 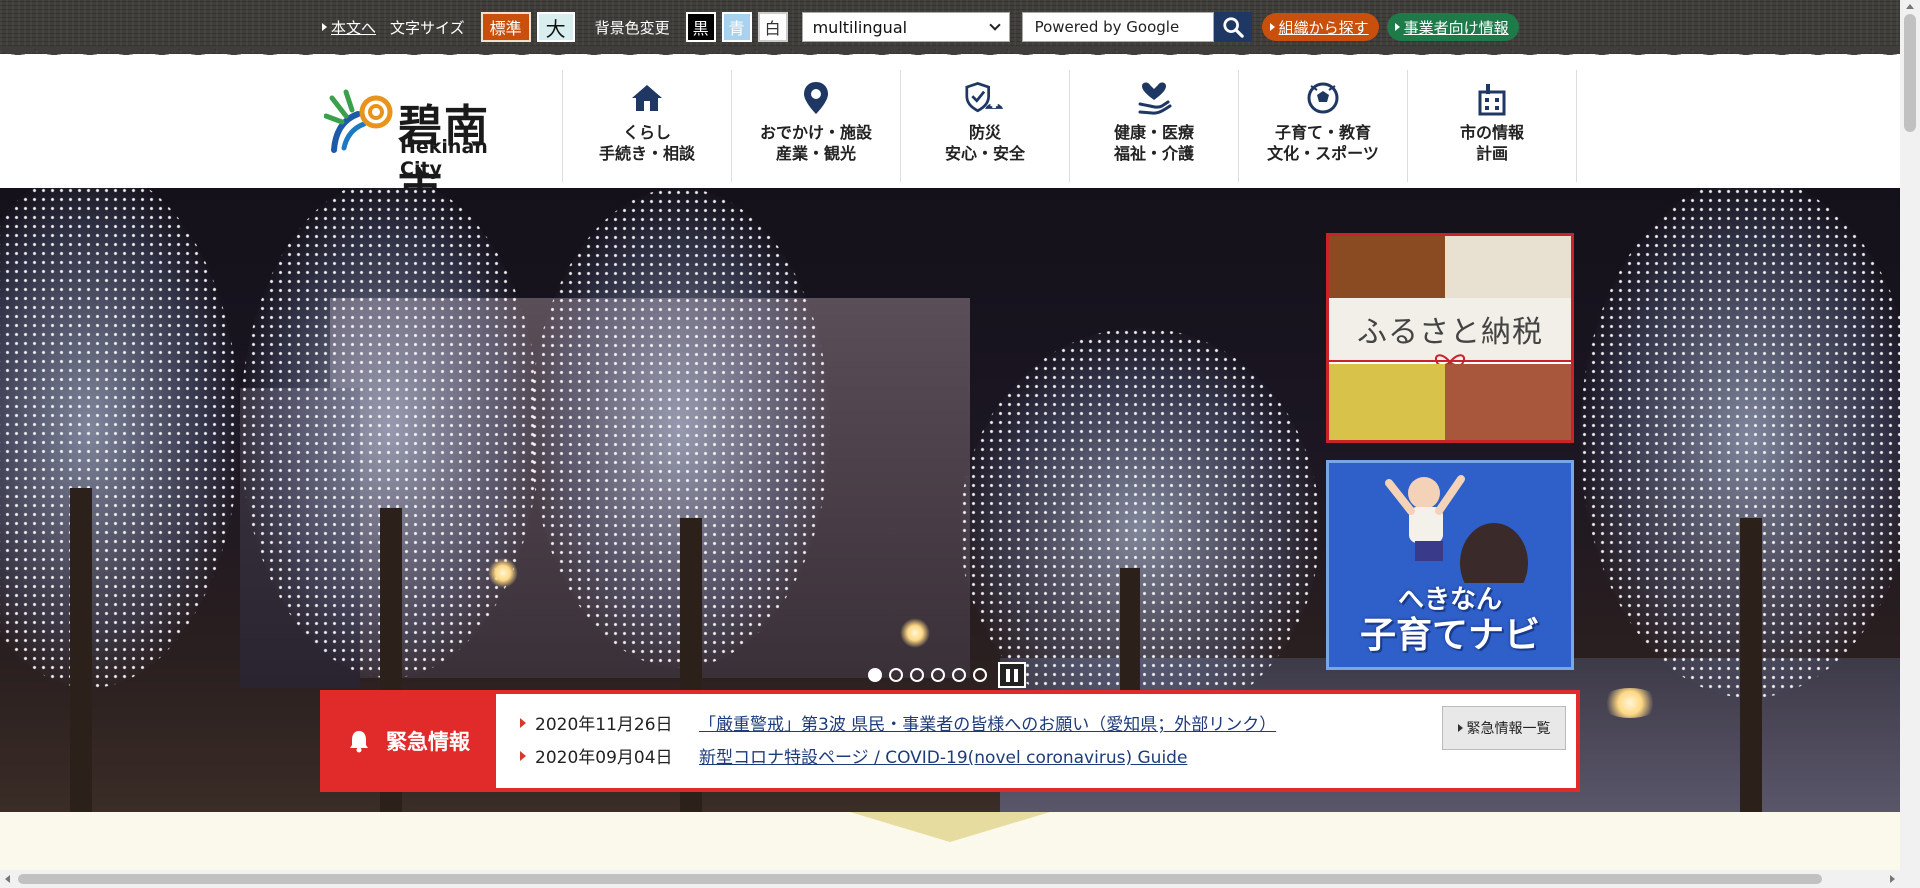 I want to click on emergency-list-button: 緊急情報一覧, so click(x=1504, y=728).